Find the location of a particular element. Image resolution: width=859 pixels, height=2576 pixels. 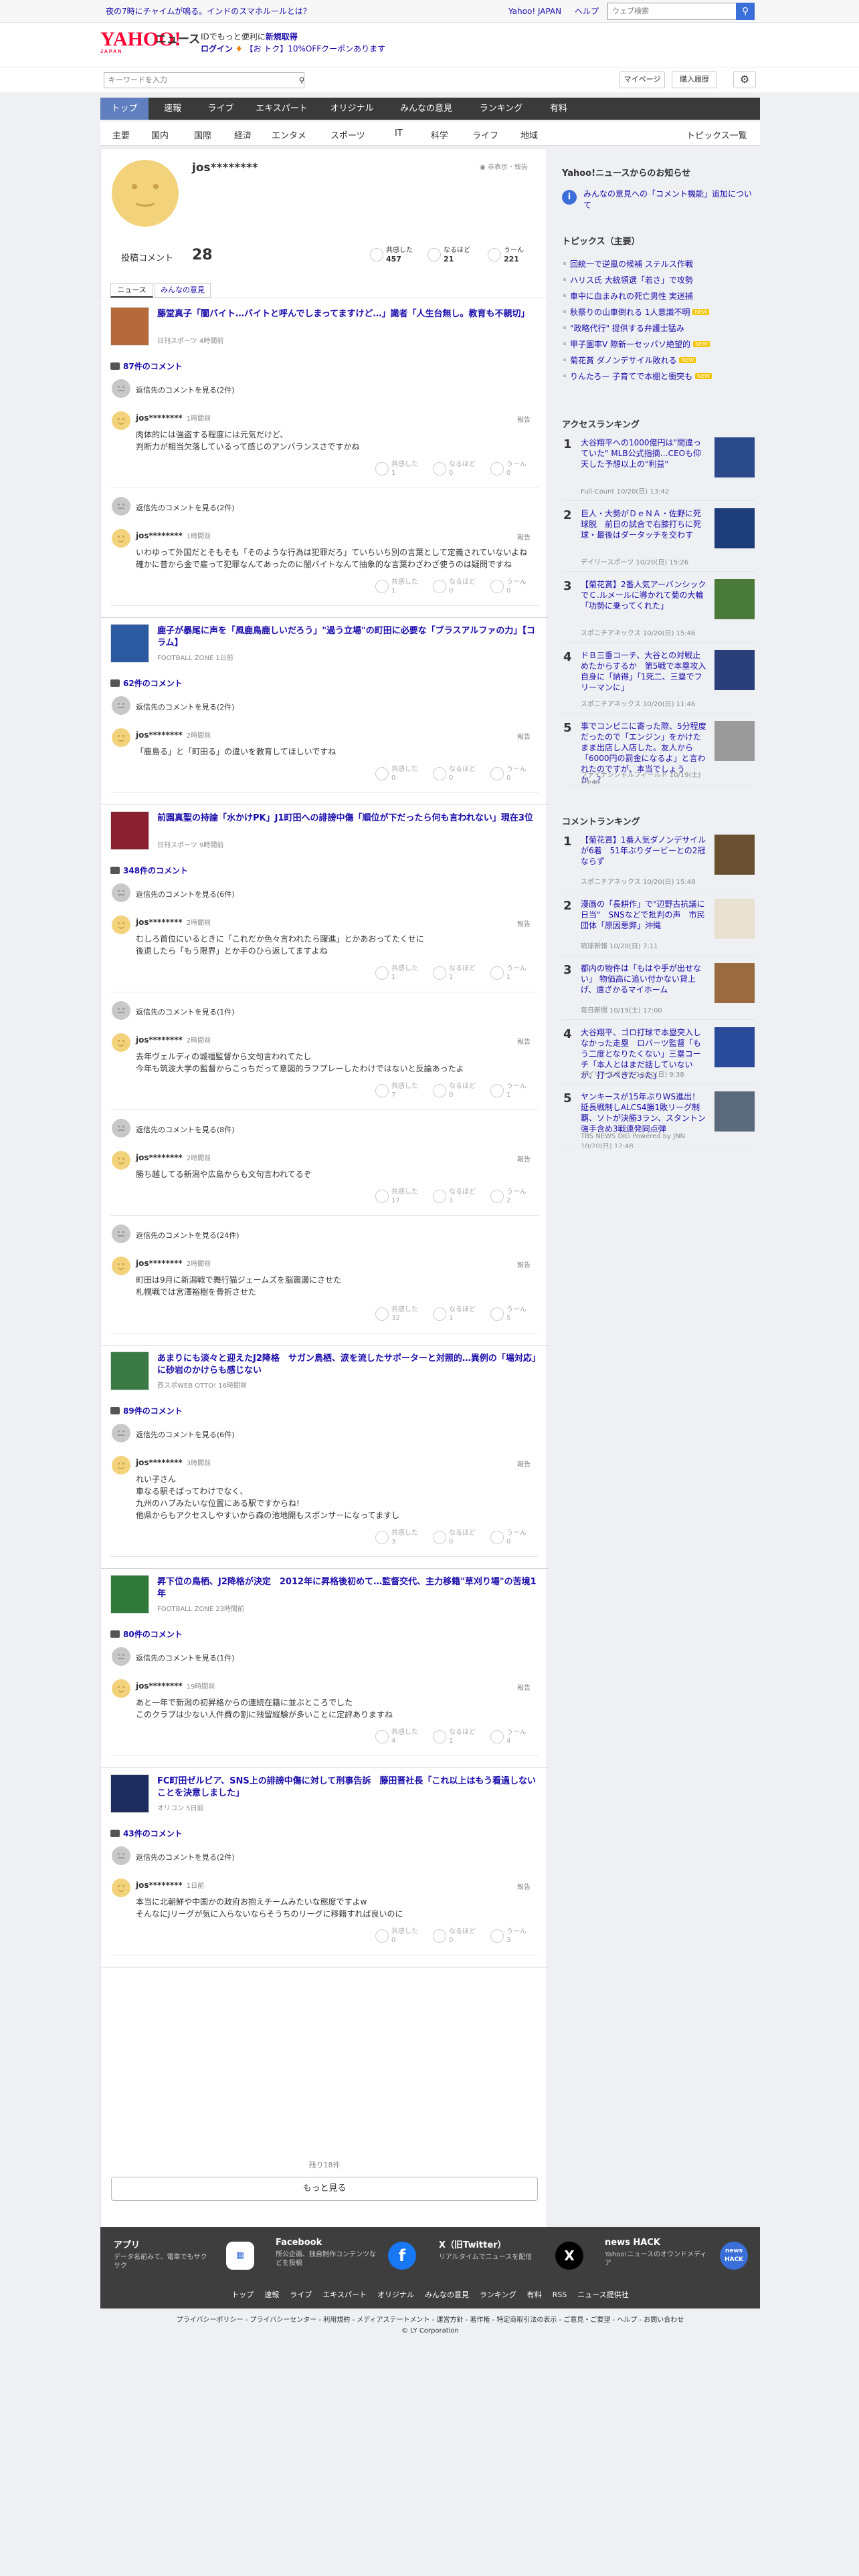

login-link: ログイン is located at coordinates (217, 48).